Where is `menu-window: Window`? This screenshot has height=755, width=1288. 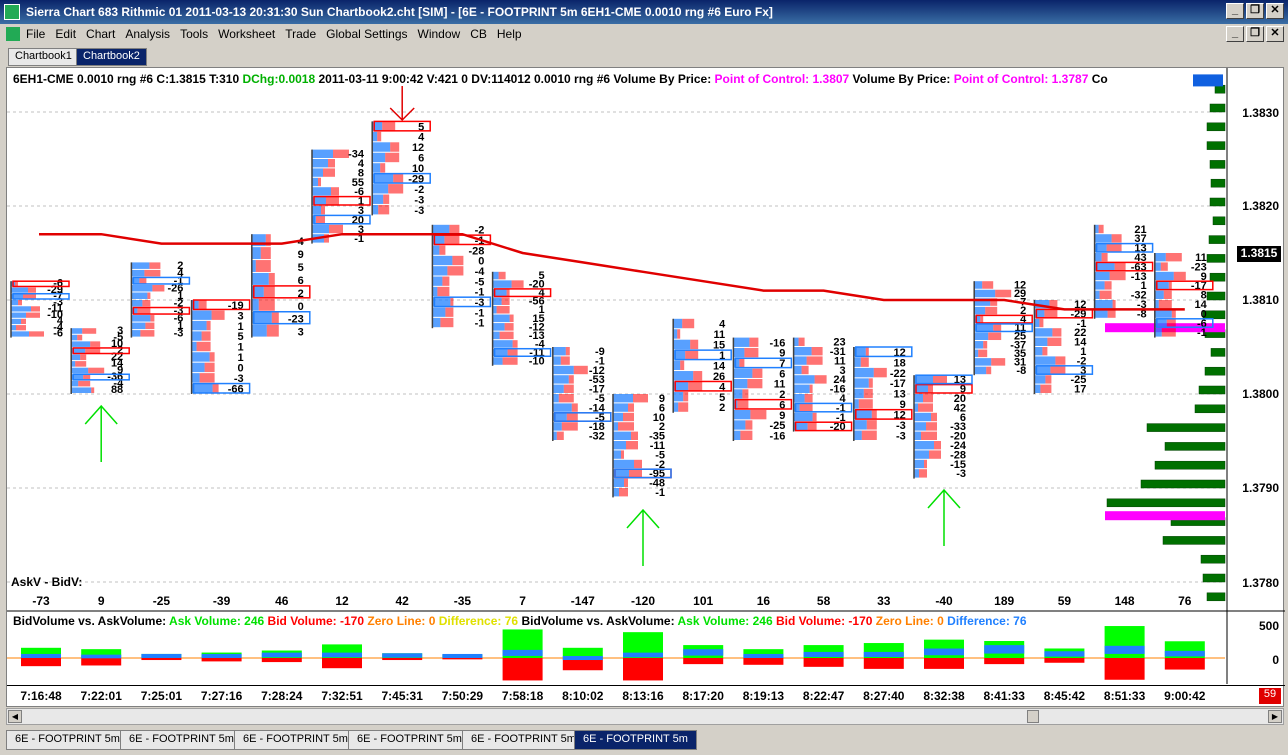 menu-window: Window is located at coordinates (439, 34).